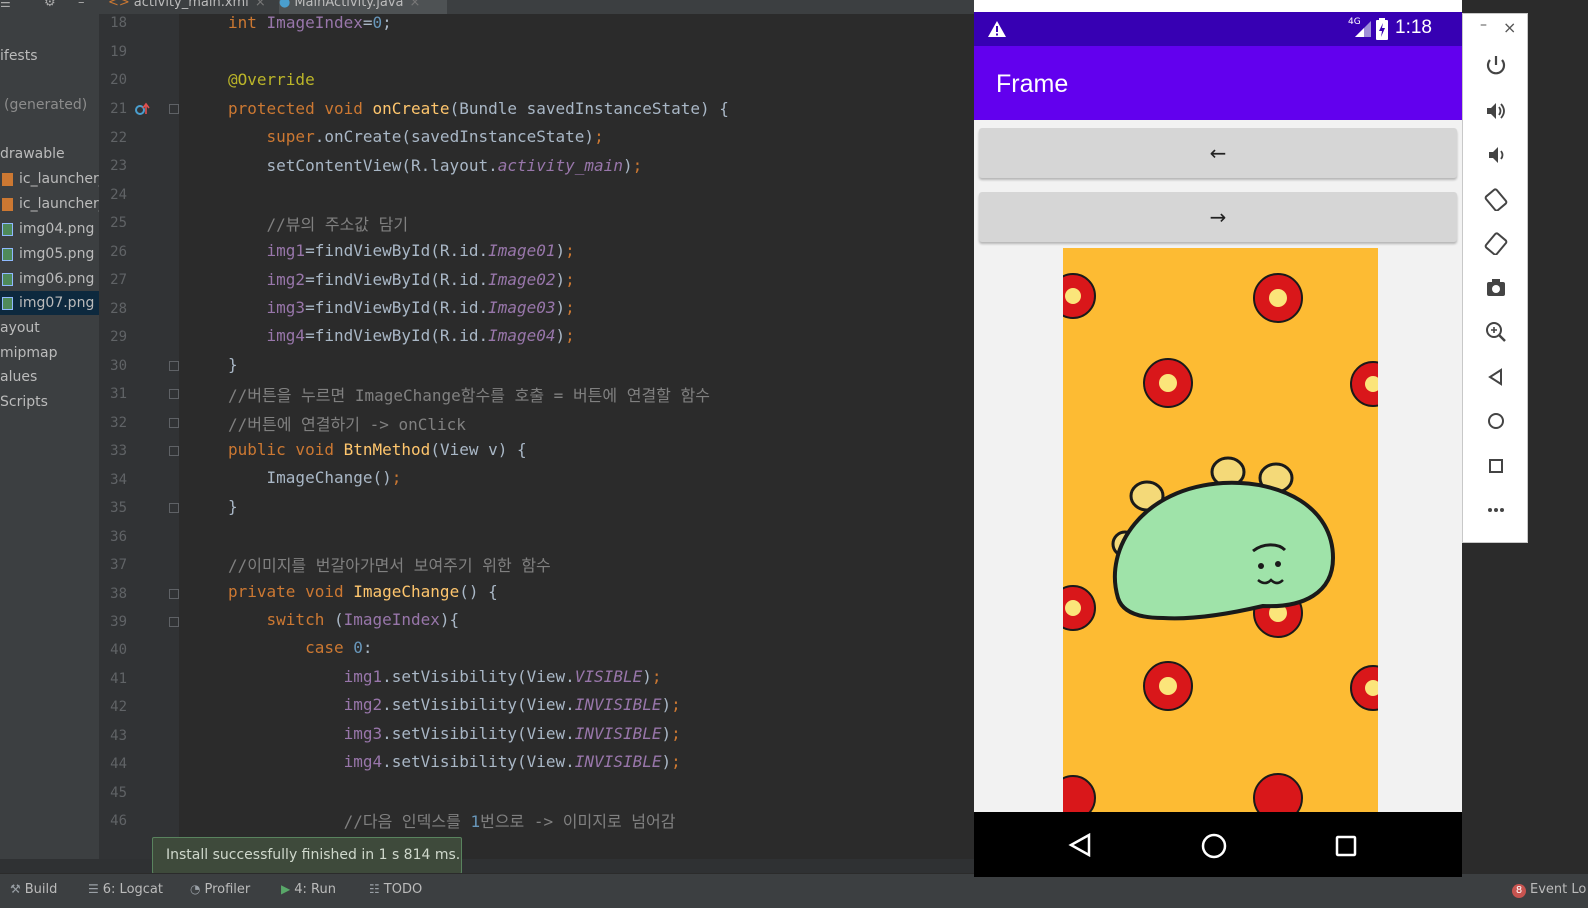  I want to click on project-item-img05: img05.png, so click(47, 254).